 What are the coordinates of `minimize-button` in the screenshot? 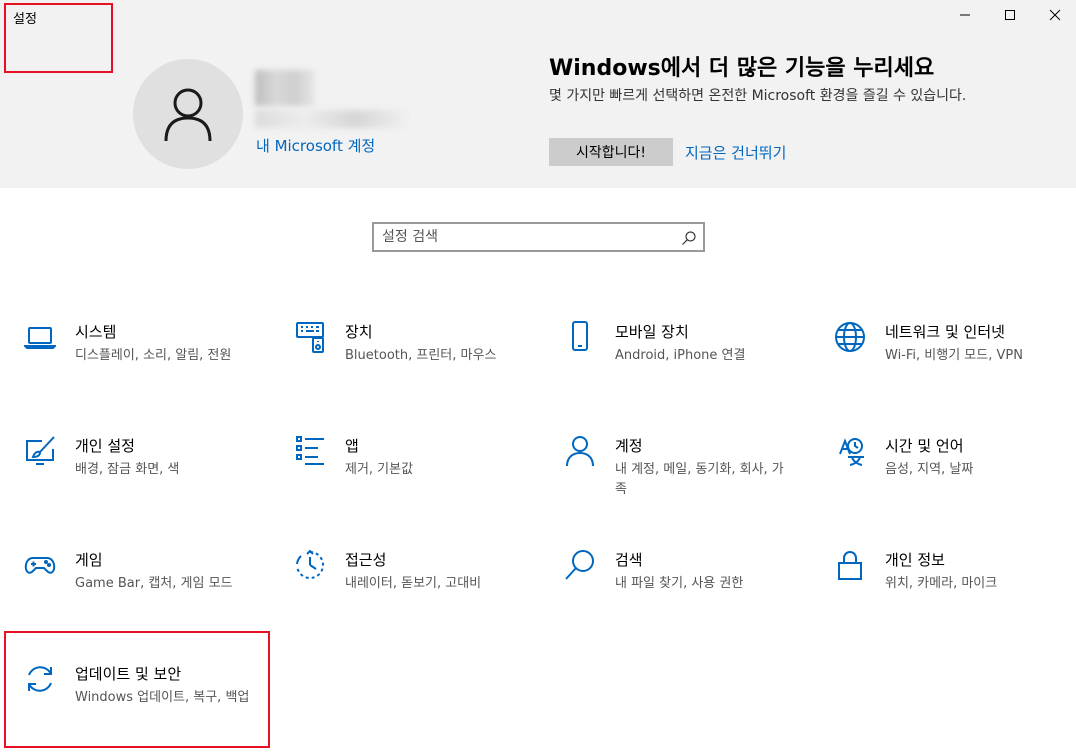 It's located at (965, 15).